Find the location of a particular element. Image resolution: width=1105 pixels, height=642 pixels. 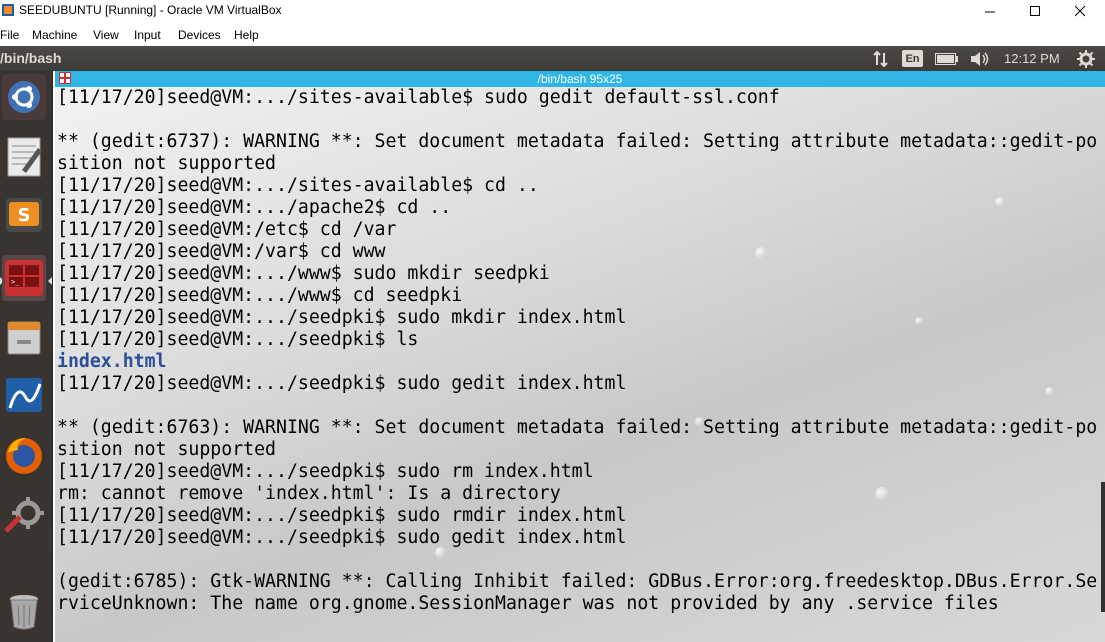

sublime-text-icon: S is located at coordinates (24, 215).